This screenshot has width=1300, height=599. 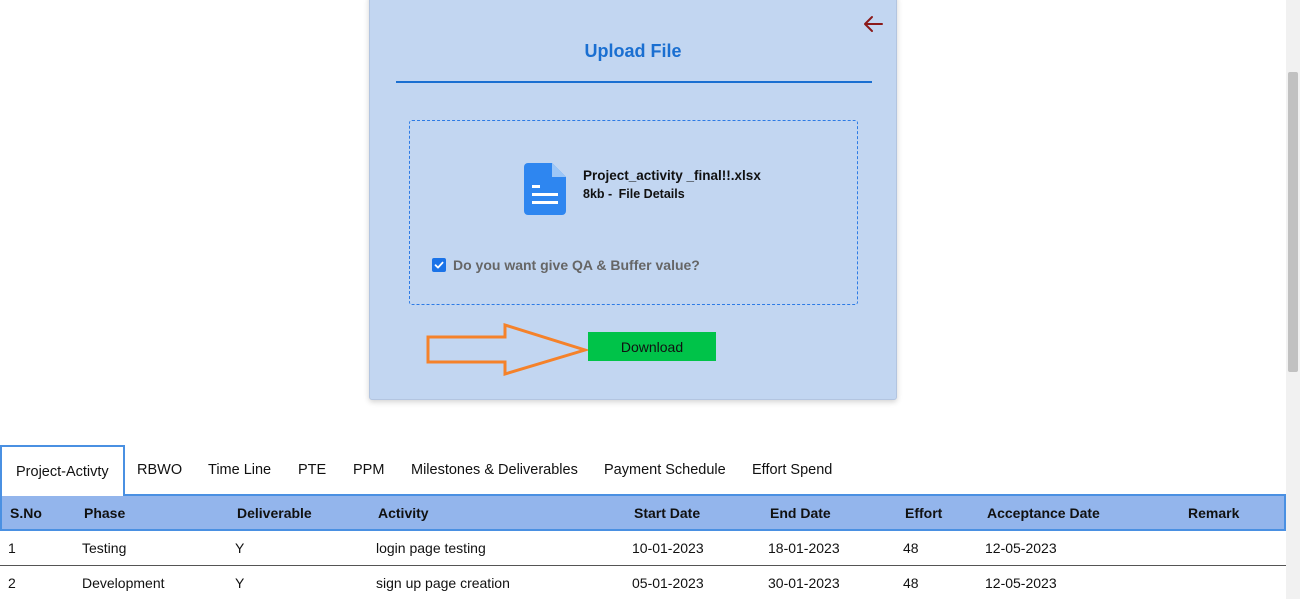 I want to click on file-details-link: File Details, so click(x=652, y=194).